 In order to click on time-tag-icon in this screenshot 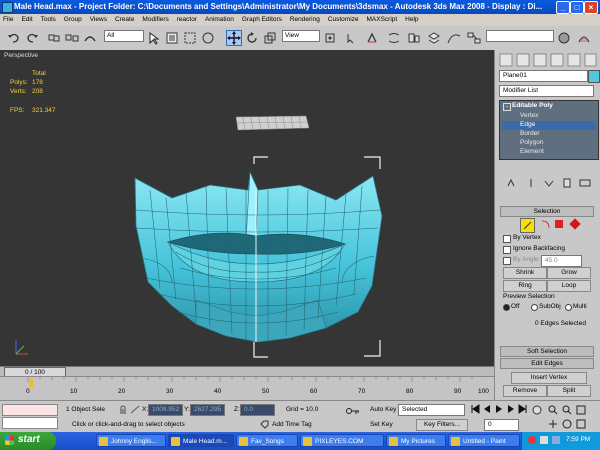, I will do `click(264, 424)`.